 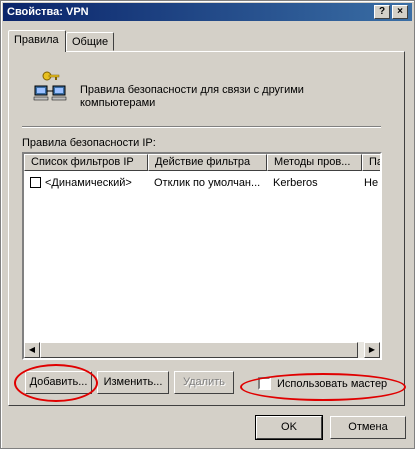 I want to click on tab-rules: Правила, so click(x=37, y=41).